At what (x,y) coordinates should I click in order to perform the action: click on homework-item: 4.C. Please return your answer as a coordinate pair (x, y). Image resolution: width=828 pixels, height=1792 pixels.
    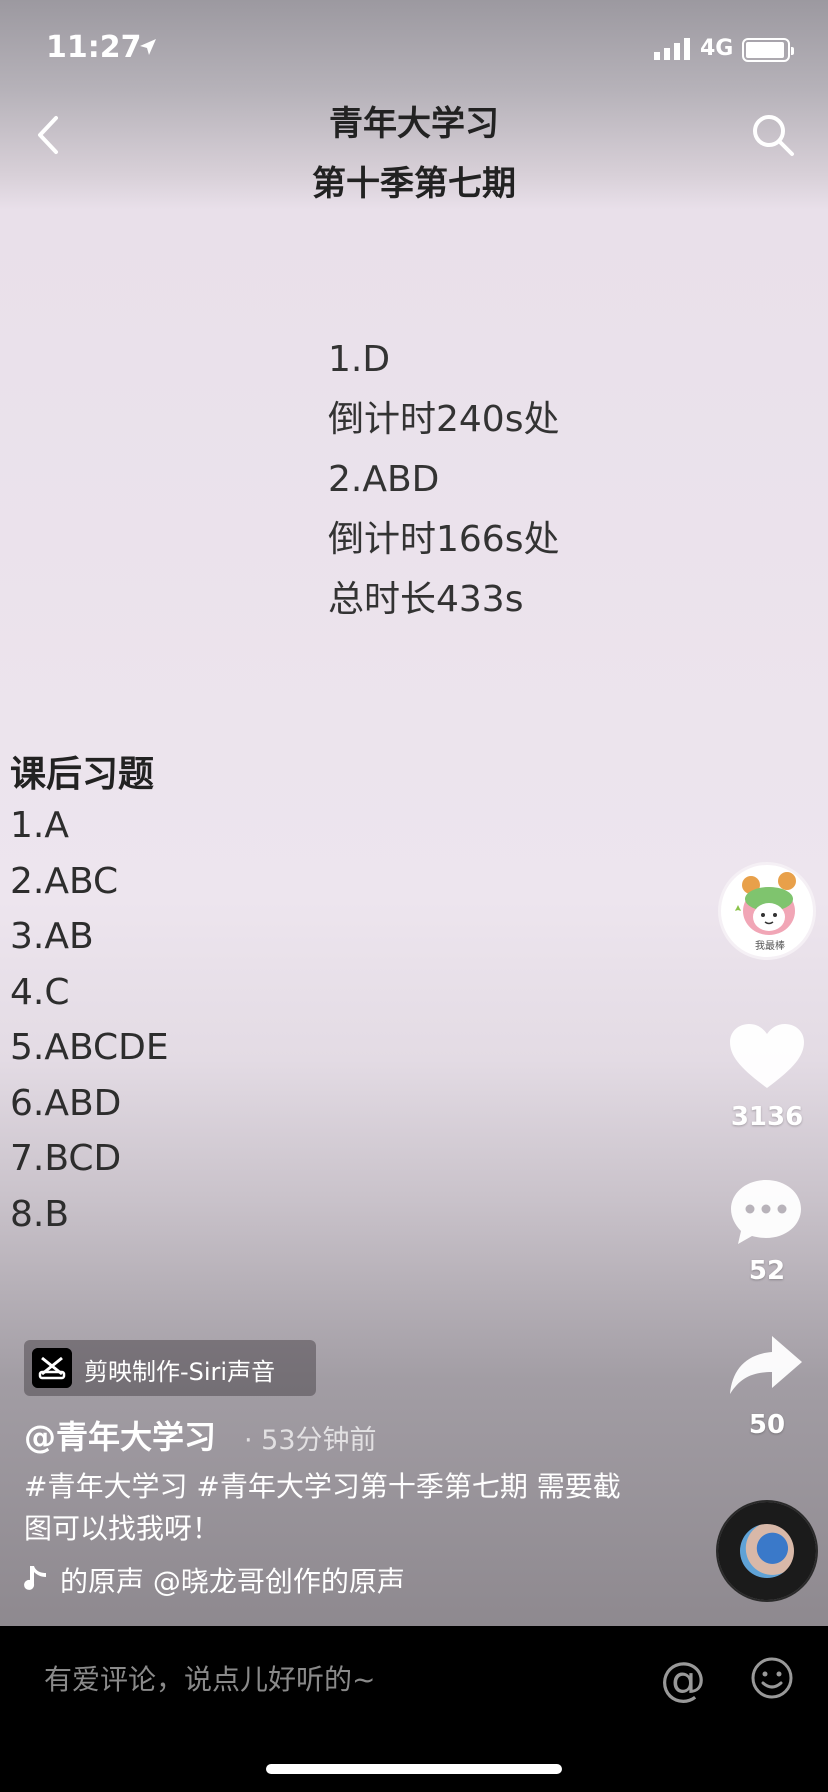
    Looking at the image, I should click on (40, 992).